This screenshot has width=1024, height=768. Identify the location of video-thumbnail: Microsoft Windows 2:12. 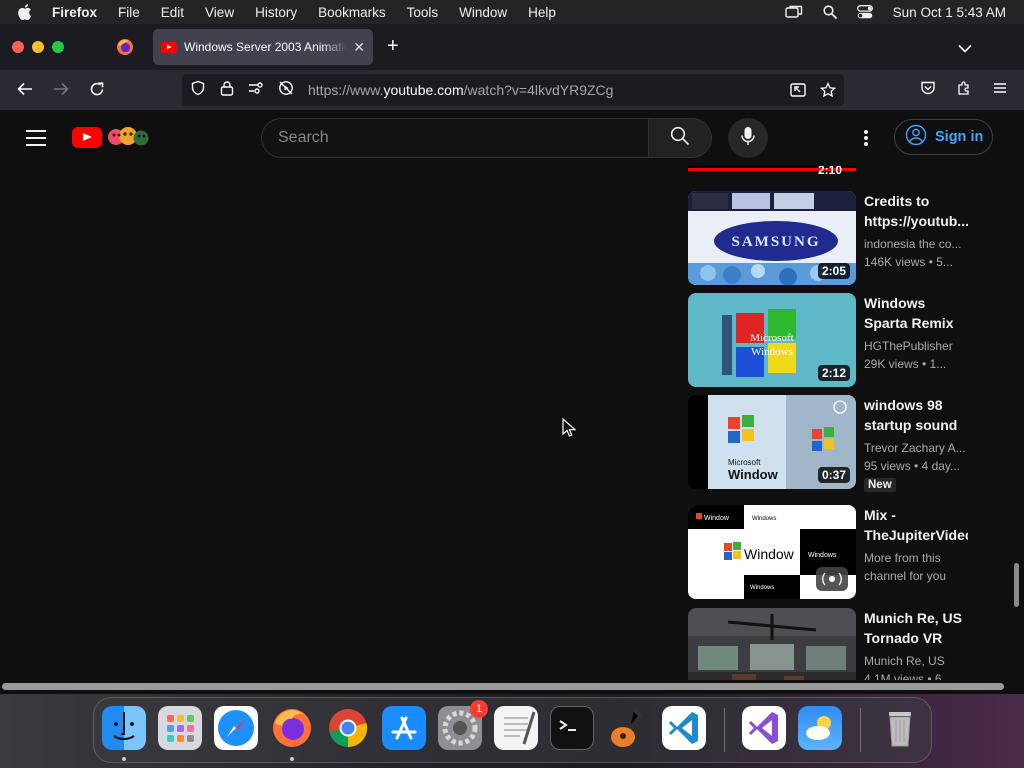
(772, 340).